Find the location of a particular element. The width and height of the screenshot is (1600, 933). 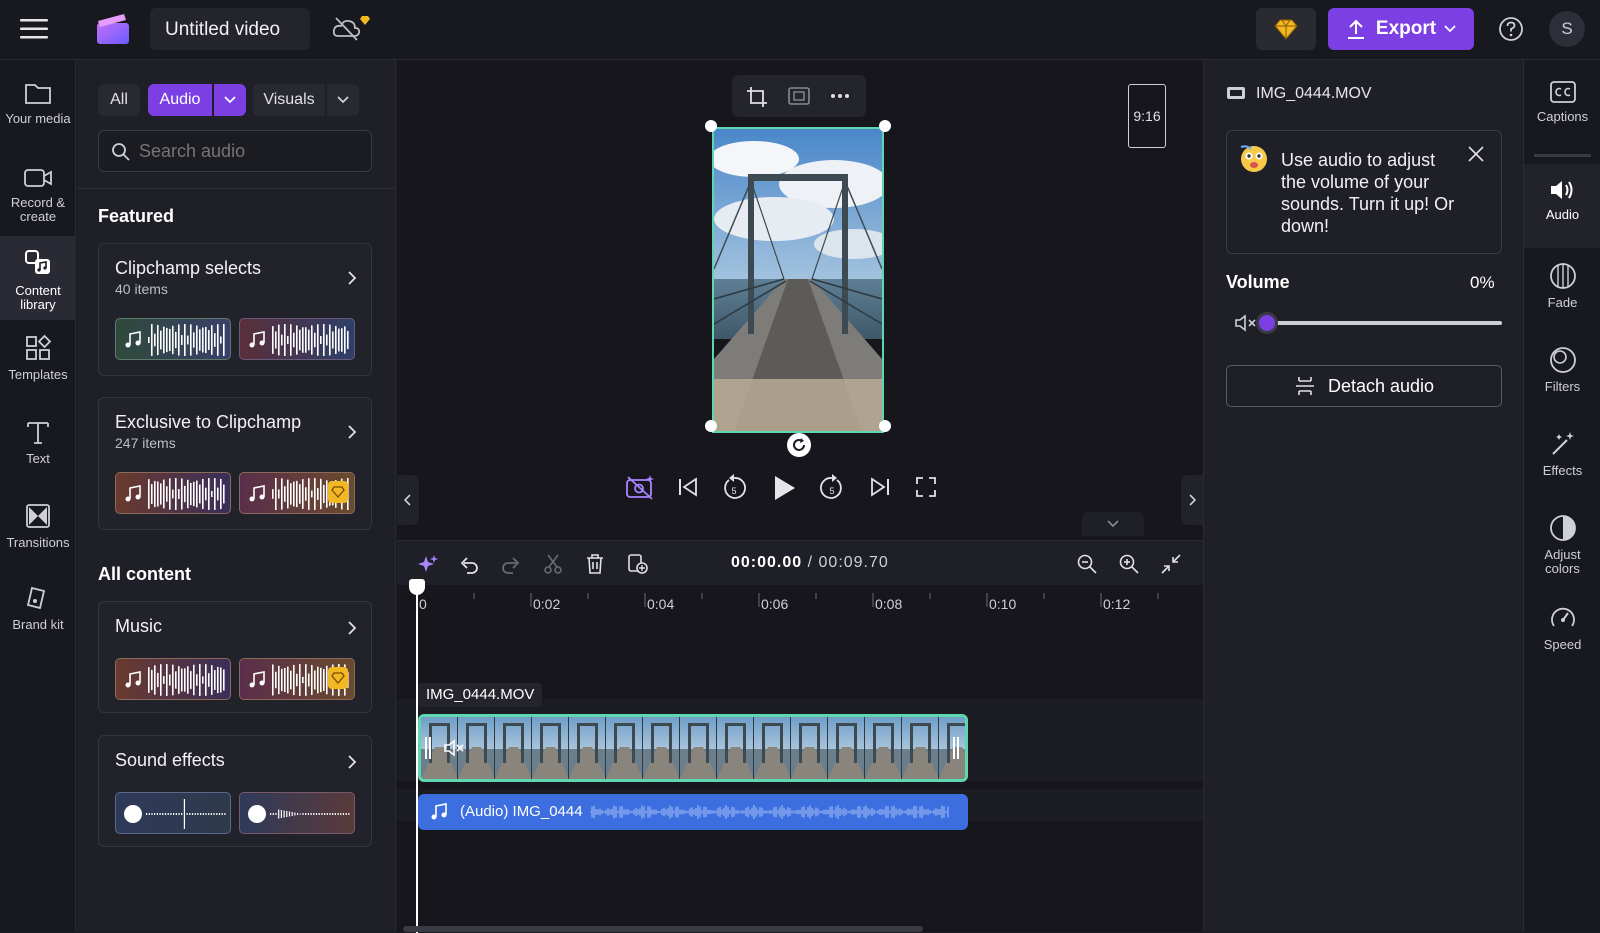

nav-brand-kit: Brand kit is located at coordinates (38, 612).